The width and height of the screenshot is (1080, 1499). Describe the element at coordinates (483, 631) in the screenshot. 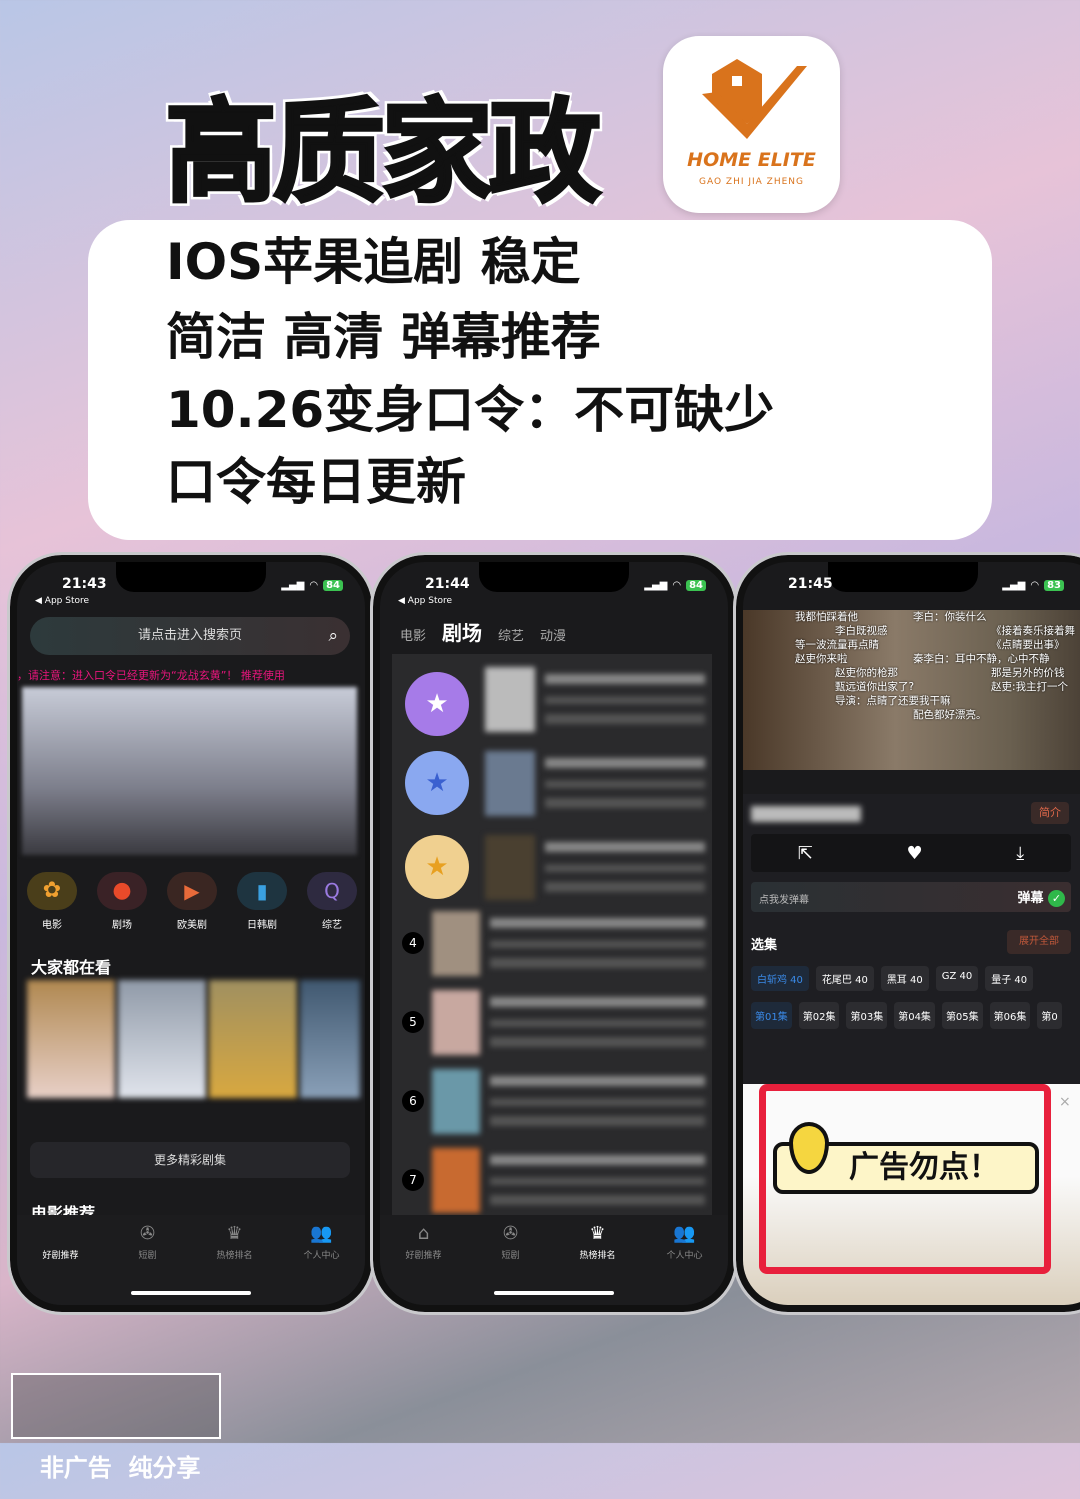

I see `top-tabs: 电影 剧场 综艺 动漫` at that location.